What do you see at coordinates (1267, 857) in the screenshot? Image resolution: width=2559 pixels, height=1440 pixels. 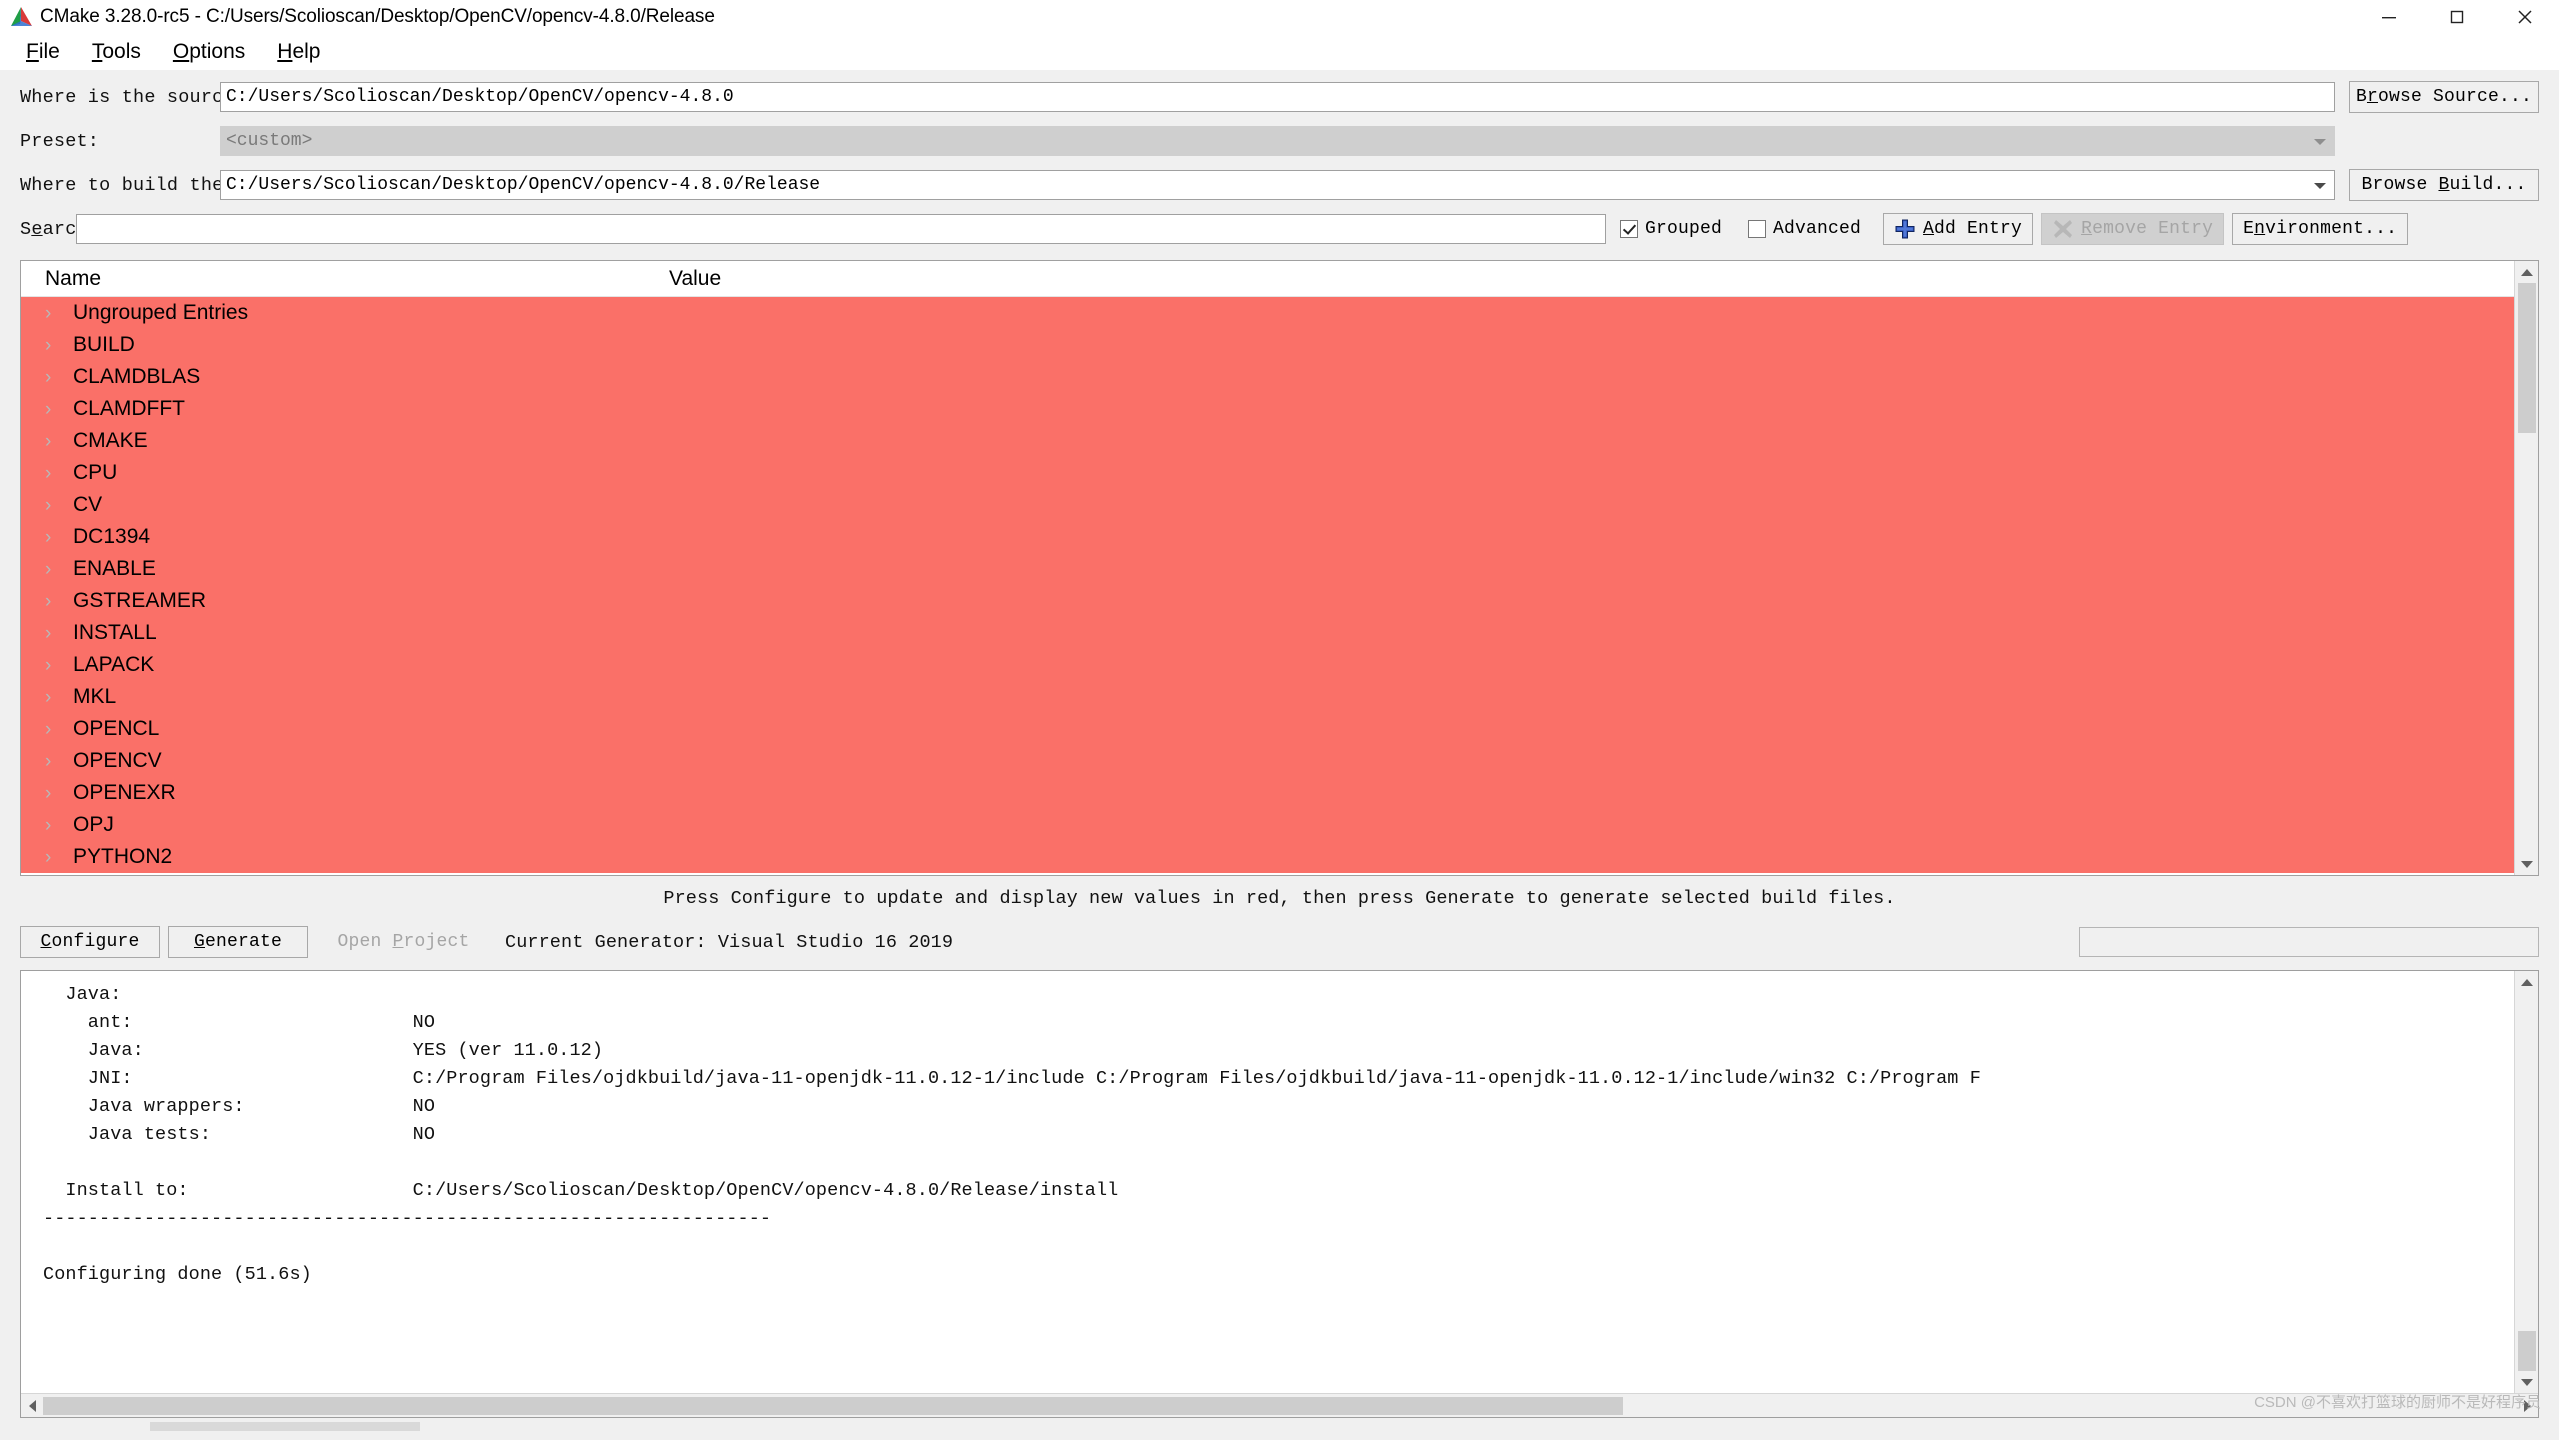 I see `cache-row: › PYTHON2` at bounding box center [1267, 857].